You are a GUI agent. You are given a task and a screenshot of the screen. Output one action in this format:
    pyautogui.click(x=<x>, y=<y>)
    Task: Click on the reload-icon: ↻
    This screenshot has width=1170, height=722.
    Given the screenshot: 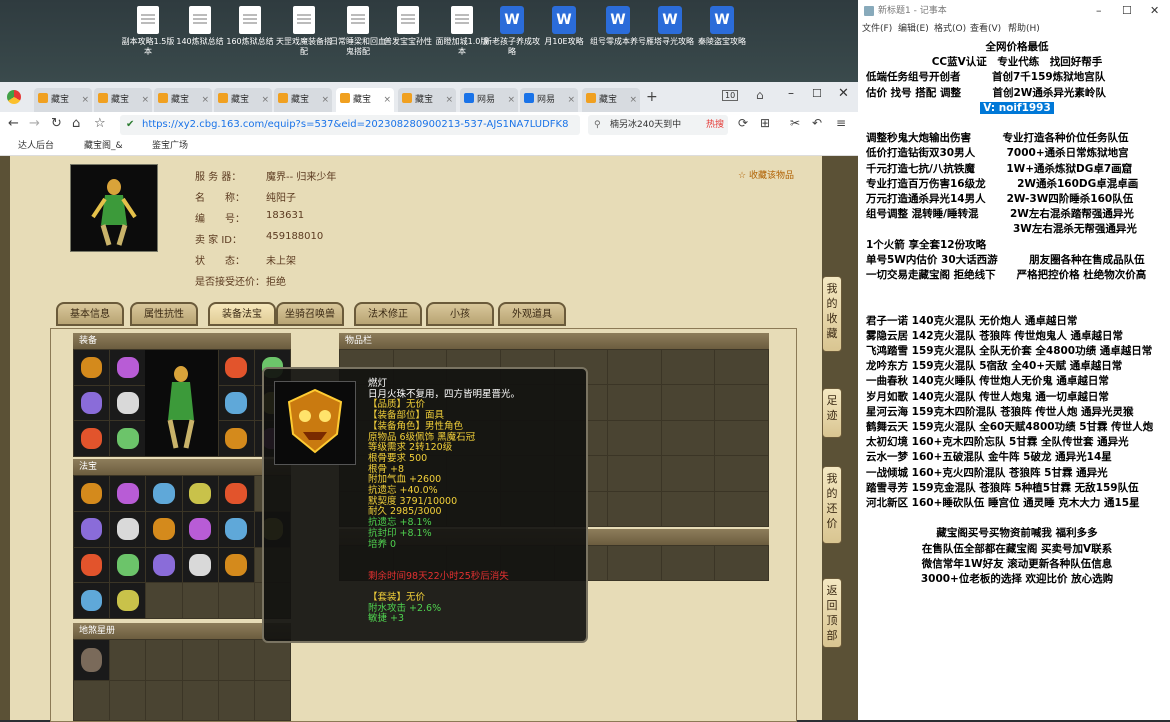 What is the action you would take?
    pyautogui.click(x=56, y=123)
    